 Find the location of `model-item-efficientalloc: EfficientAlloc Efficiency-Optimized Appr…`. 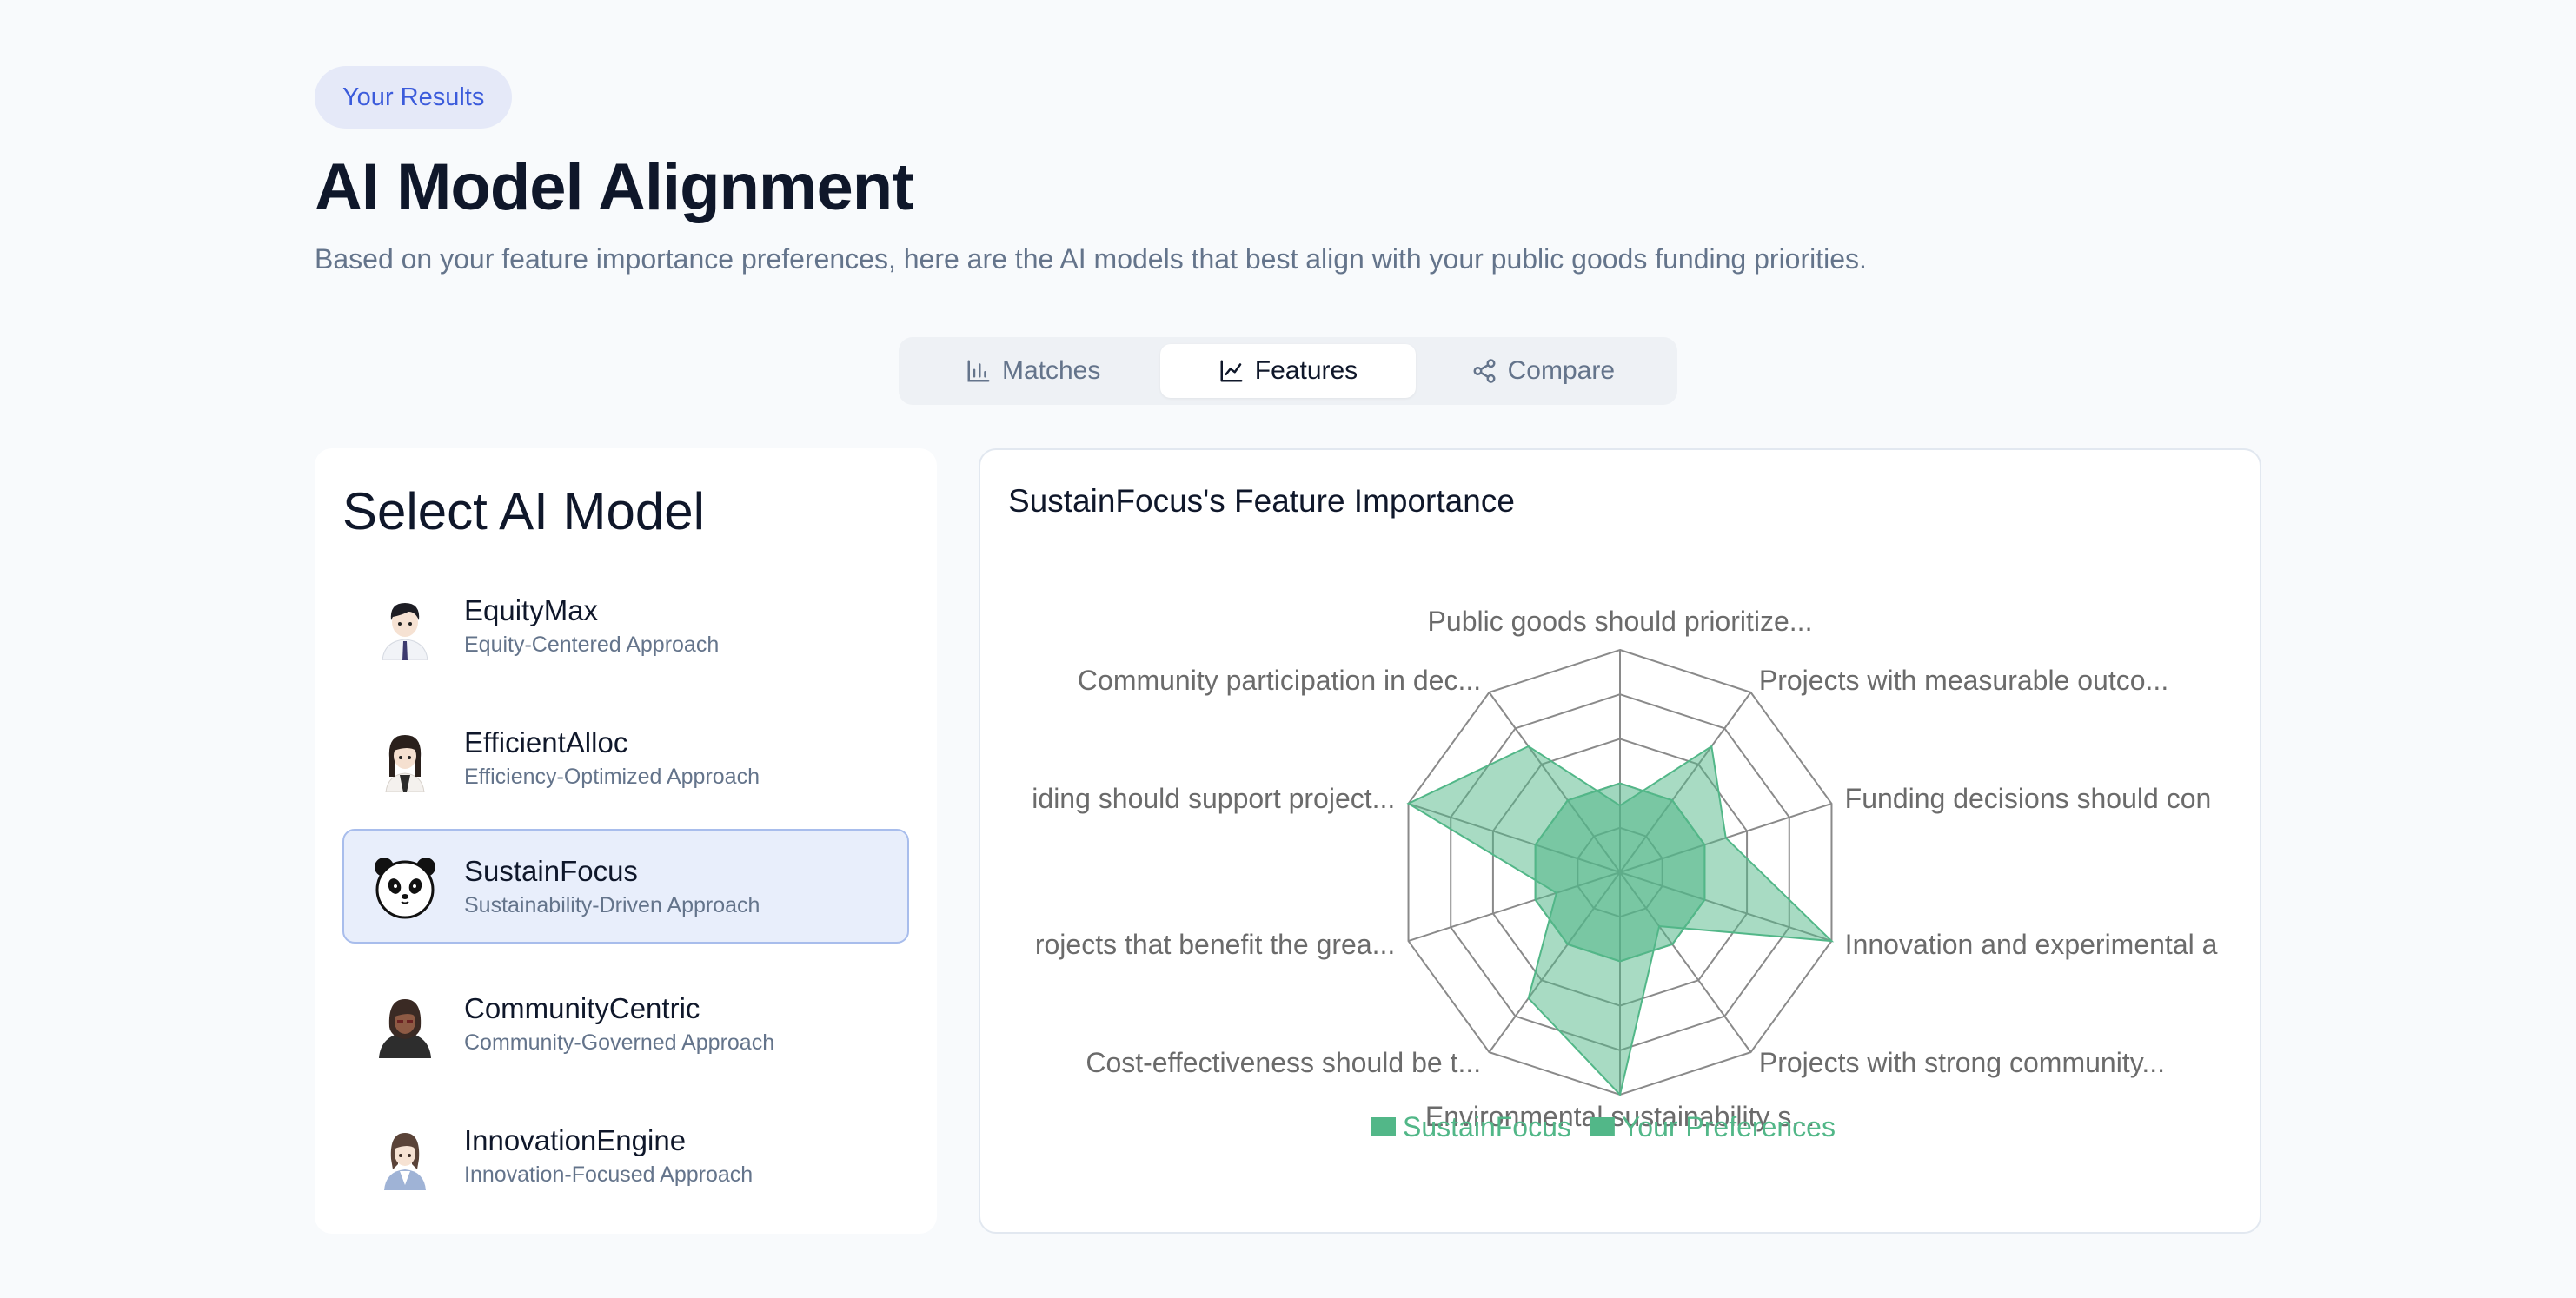

model-item-efficientalloc: EfficientAlloc Efficiency-Optimized Appr… is located at coordinates (625, 757).